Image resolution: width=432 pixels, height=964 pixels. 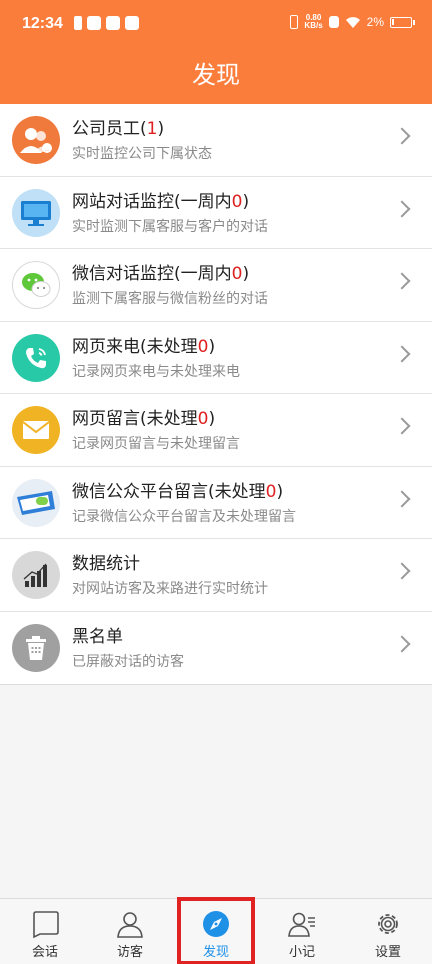 What do you see at coordinates (36, 647) in the screenshot?
I see `blacklist-icon` at bounding box center [36, 647].